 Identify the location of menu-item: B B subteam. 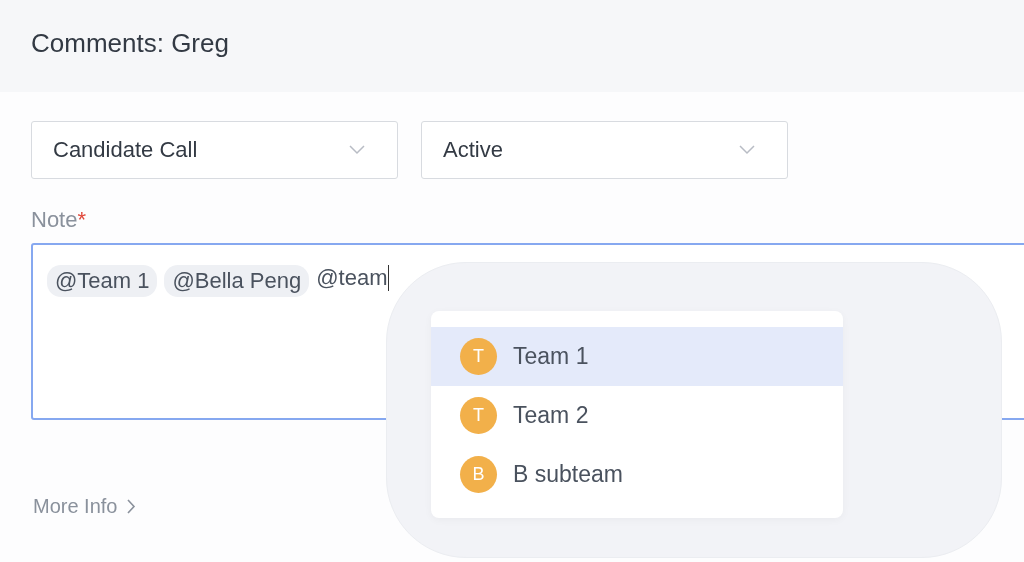
(637, 474).